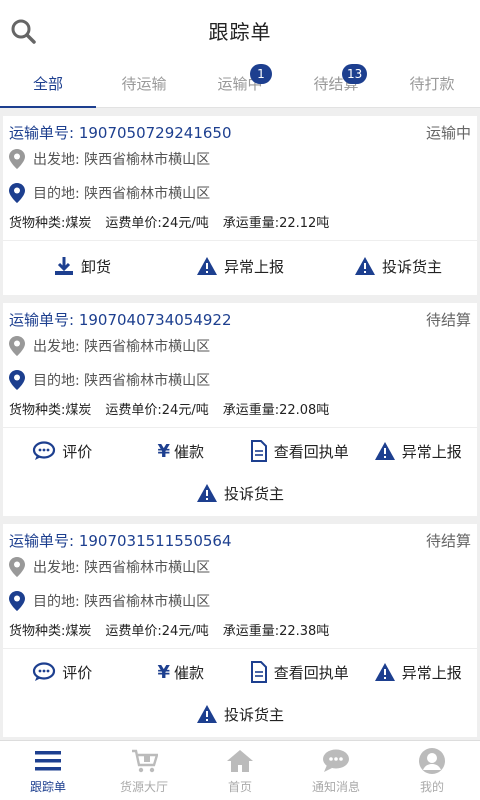  I want to click on message-icon, so click(336, 761).